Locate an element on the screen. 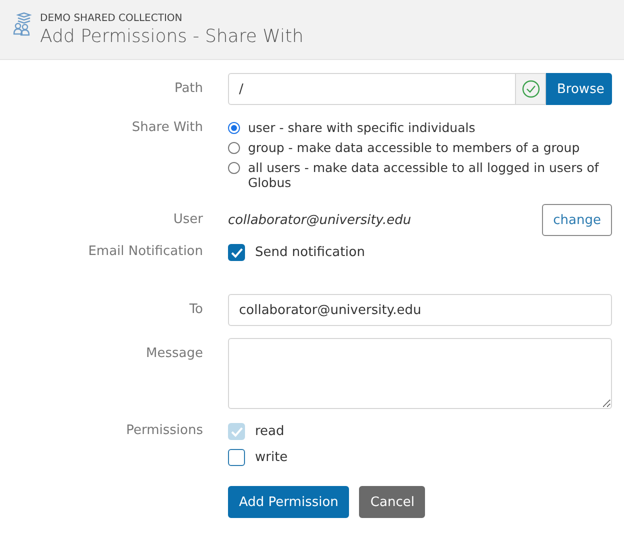 The image size is (624, 538). message-field is located at coordinates (420, 373).